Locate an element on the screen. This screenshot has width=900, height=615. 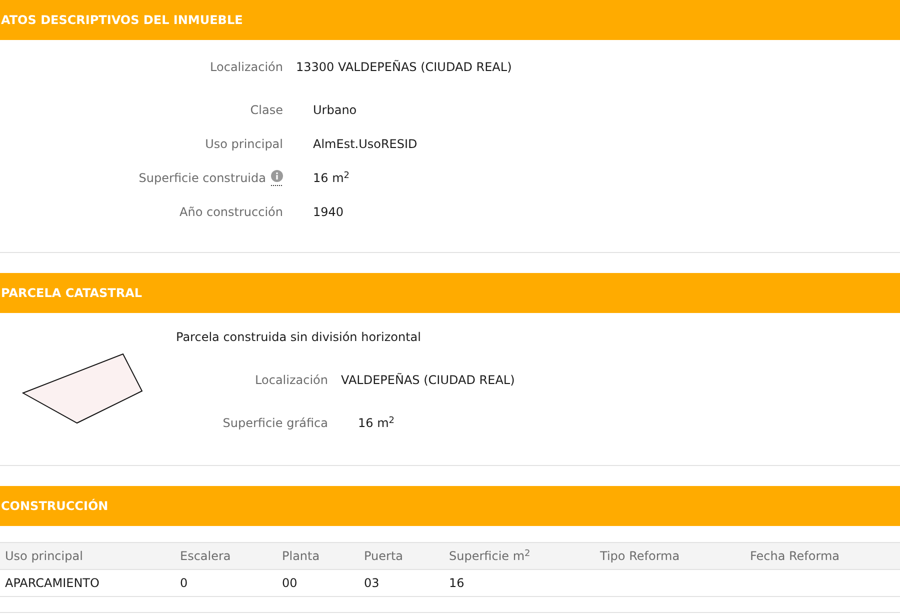
field-value: 1940 is located at coordinates (328, 212).